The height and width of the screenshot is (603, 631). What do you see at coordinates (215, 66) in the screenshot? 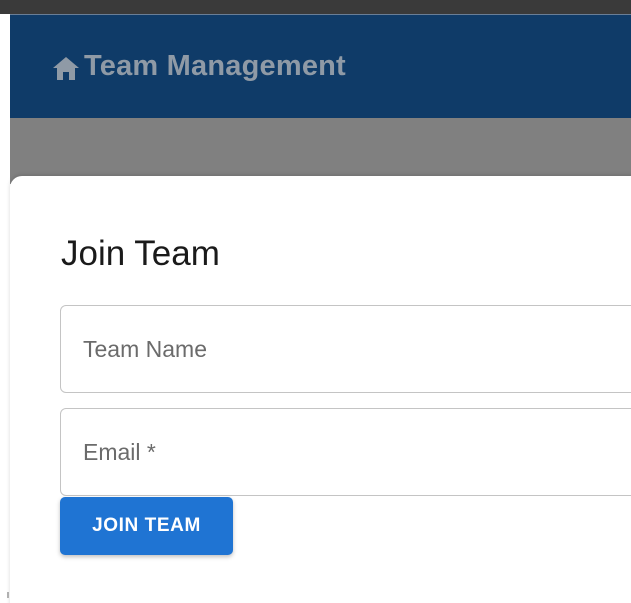
I see `app-title: Team Management` at bounding box center [215, 66].